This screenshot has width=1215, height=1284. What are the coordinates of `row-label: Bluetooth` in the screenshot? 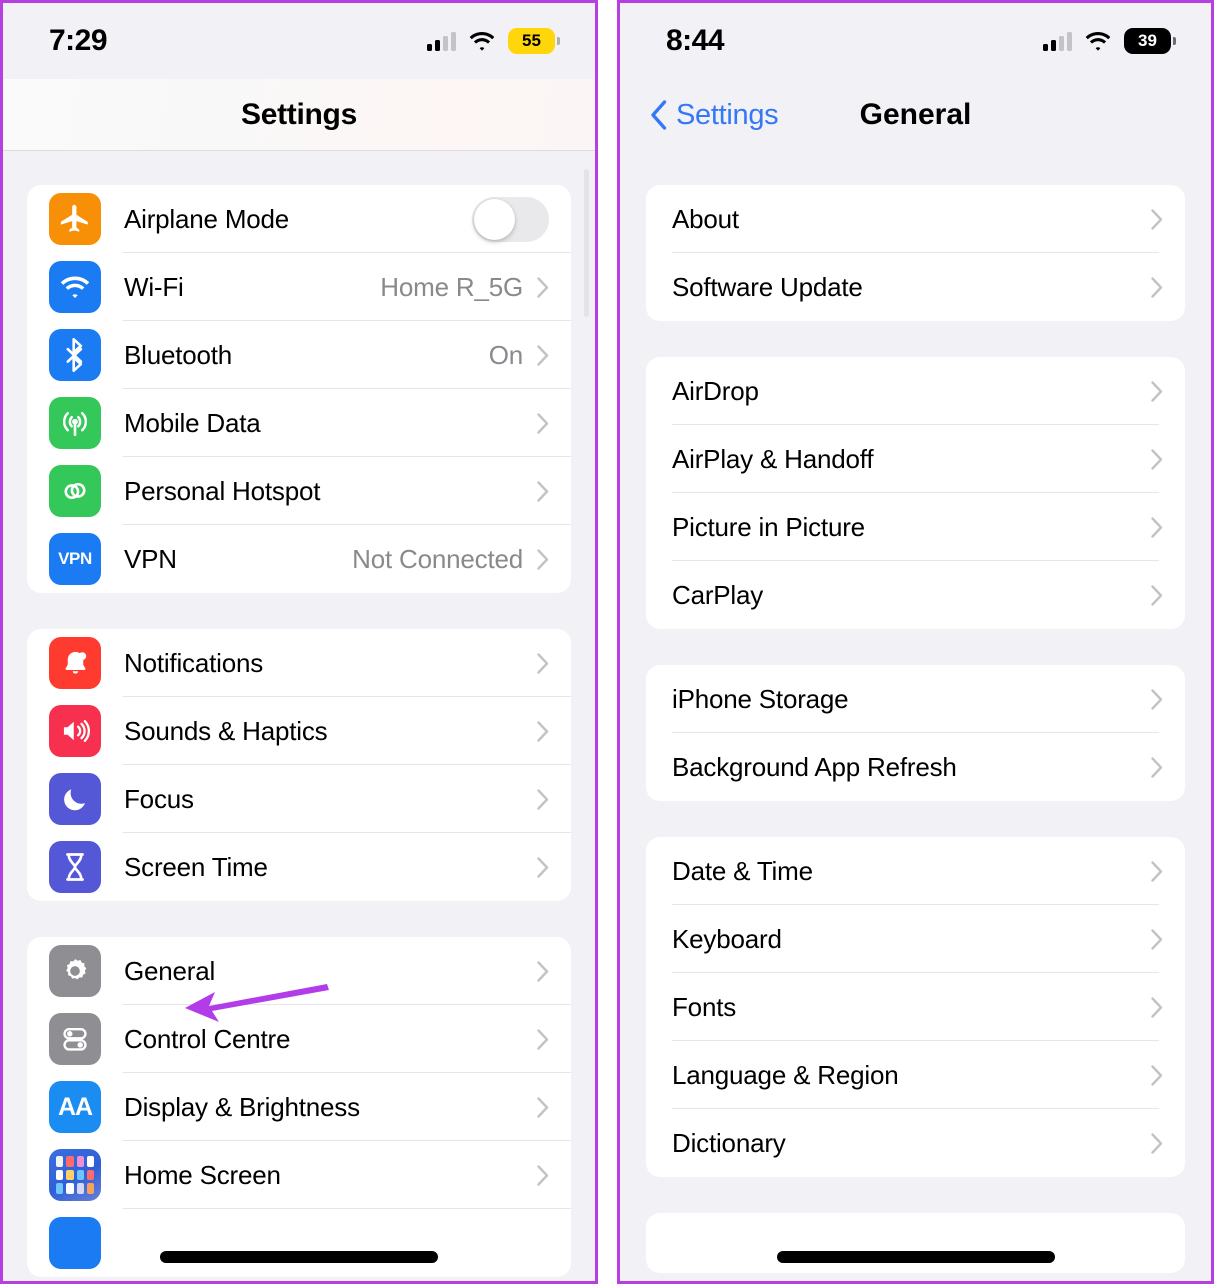 It's located at (178, 354).